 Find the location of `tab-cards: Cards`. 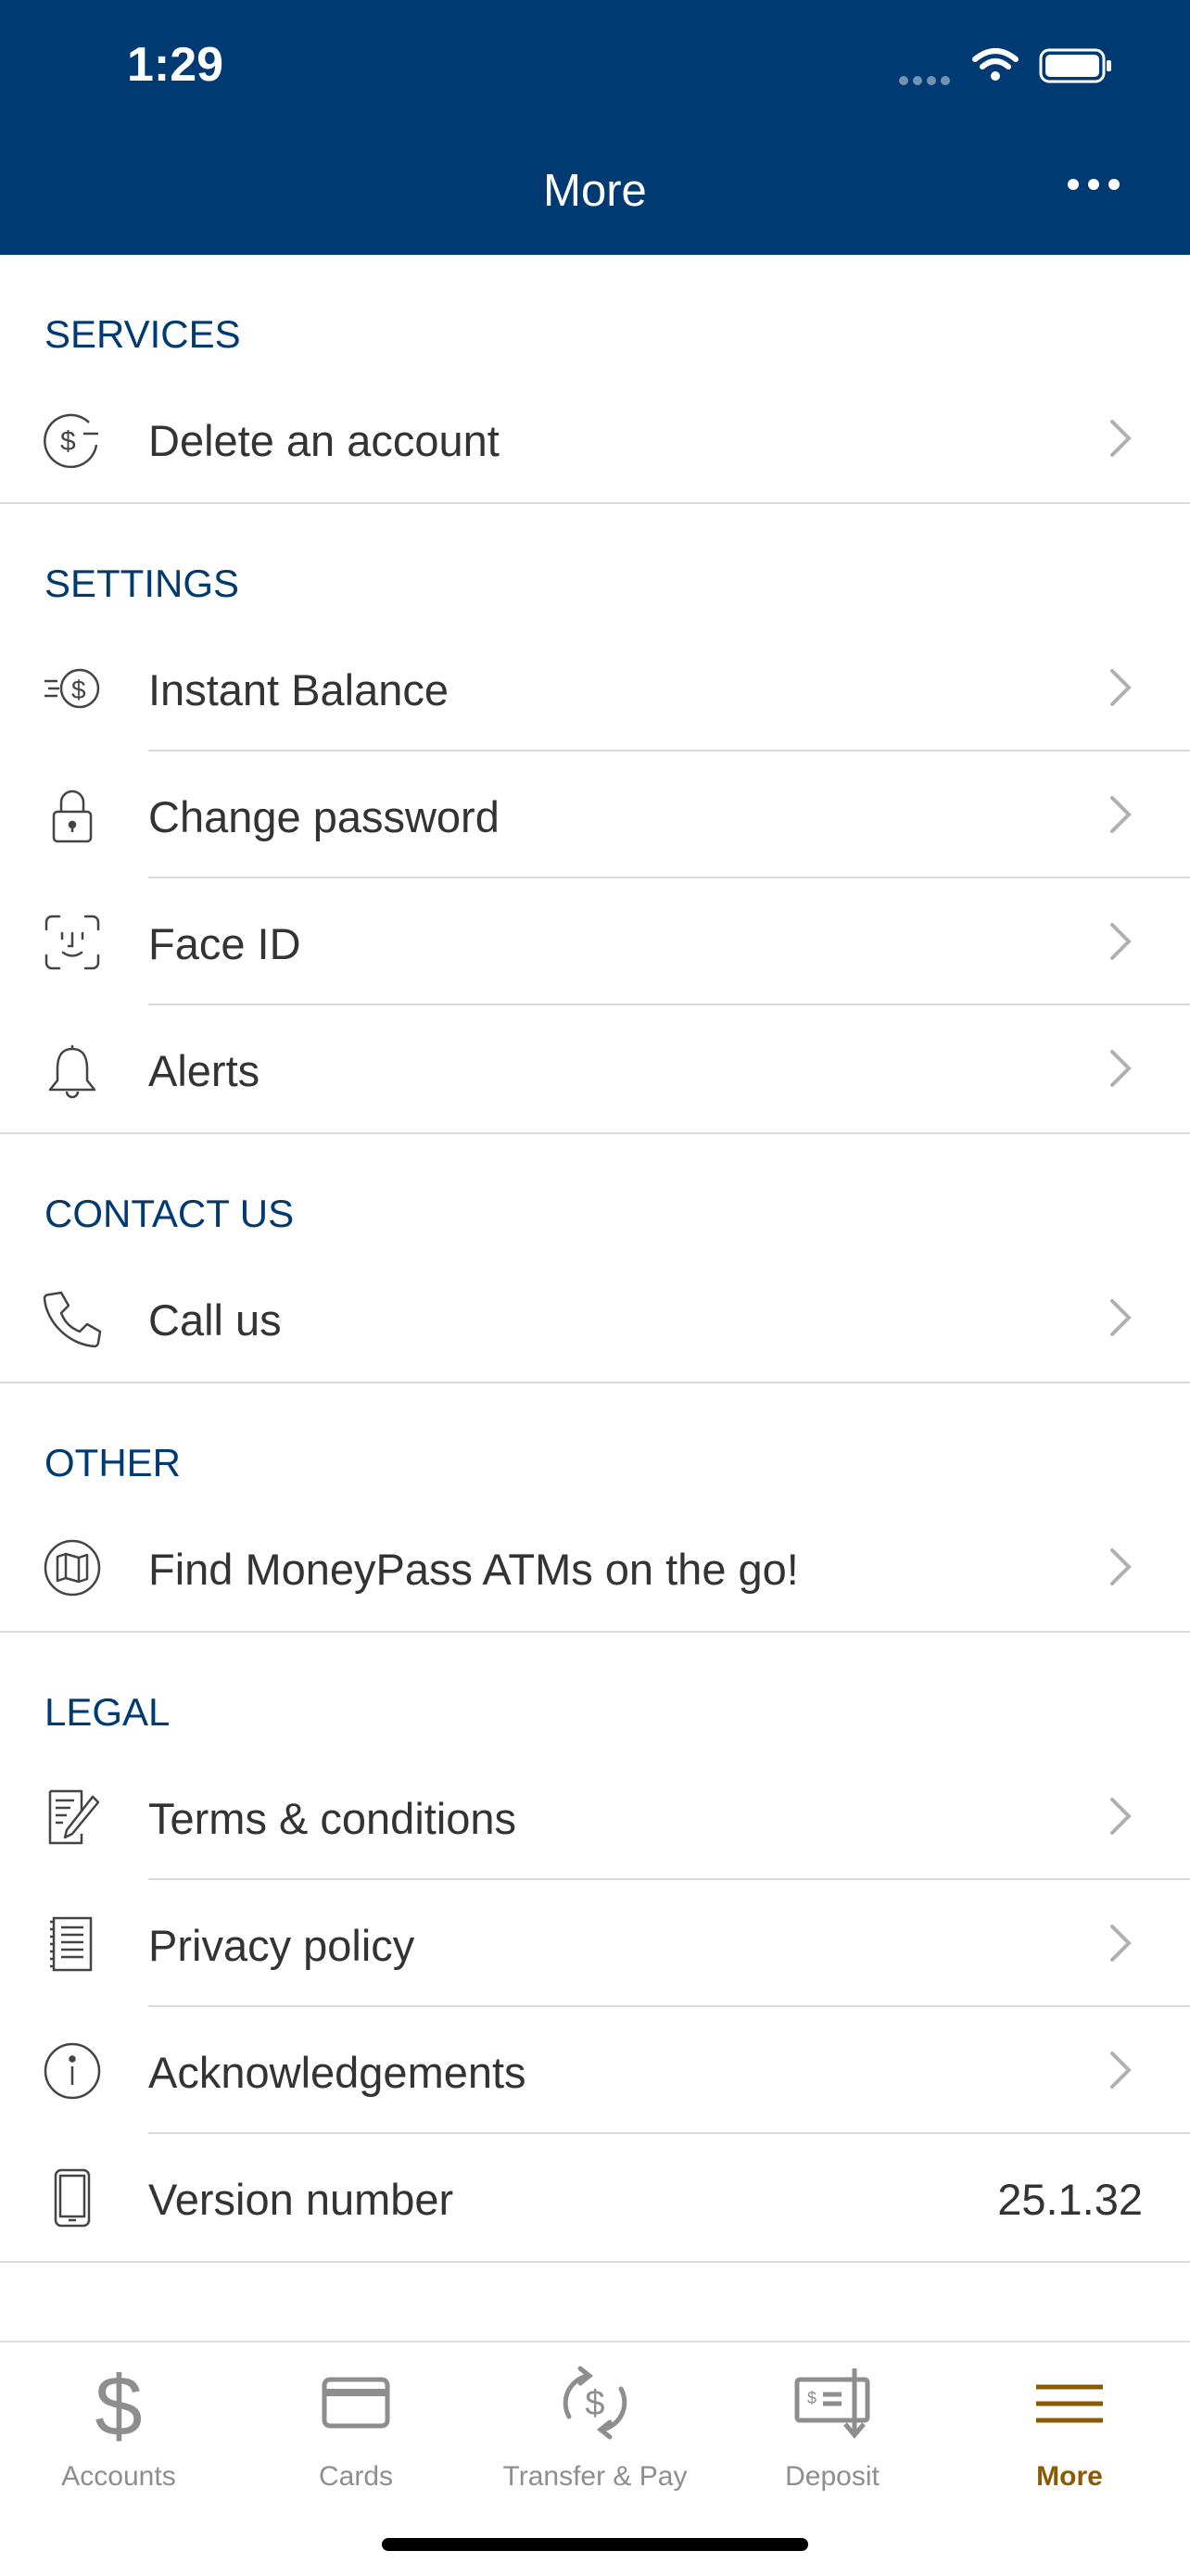

tab-cards: Cards is located at coordinates (356, 2417).